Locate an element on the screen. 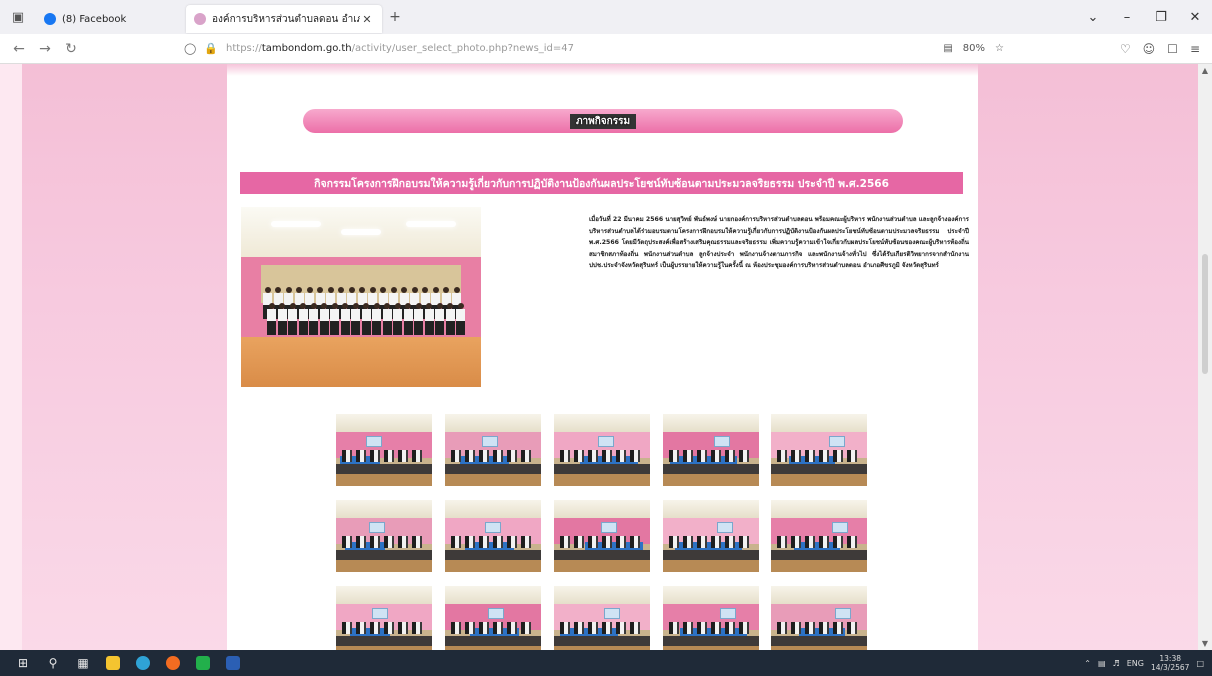  restore-button: ❐ is located at coordinates (1161, 17).